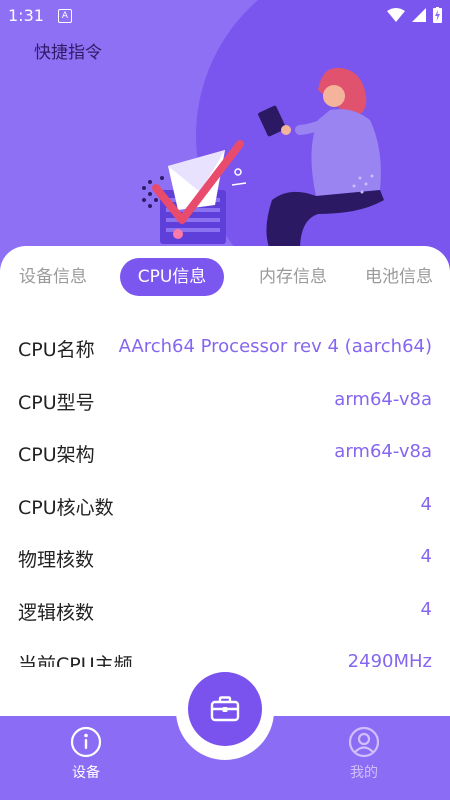 Image resolution: width=450 pixels, height=800 pixels. Describe the element at coordinates (293, 277) in the screenshot. I see `tab-memory-info: 内存信息` at that location.